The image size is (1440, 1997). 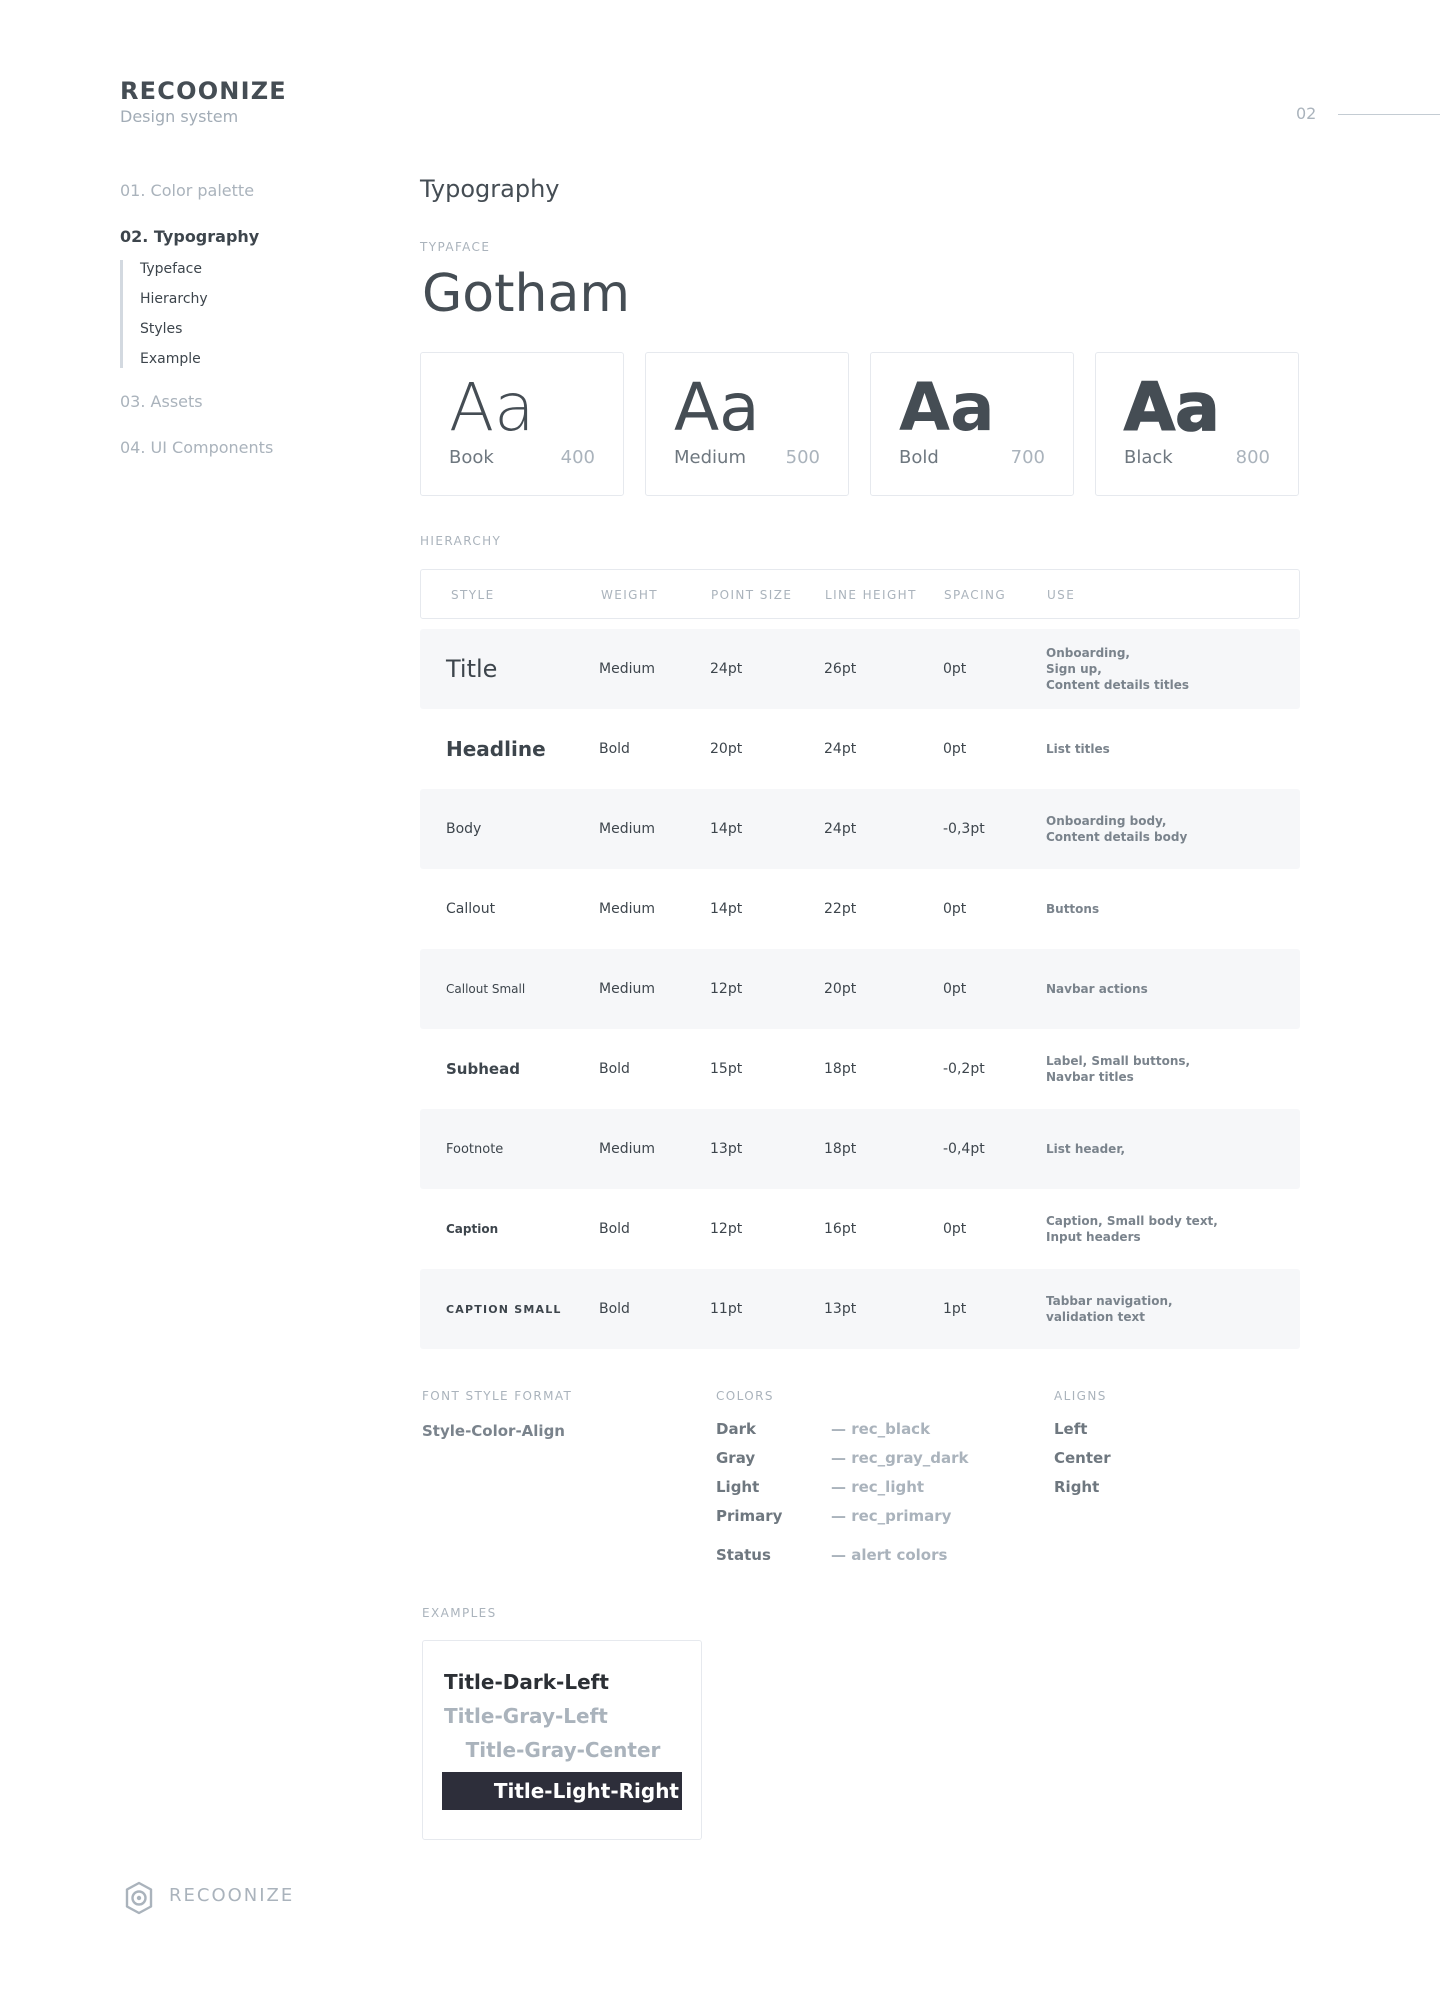 What do you see at coordinates (964, 1149) in the screenshot?
I see `spacing-cell: -0,4pt` at bounding box center [964, 1149].